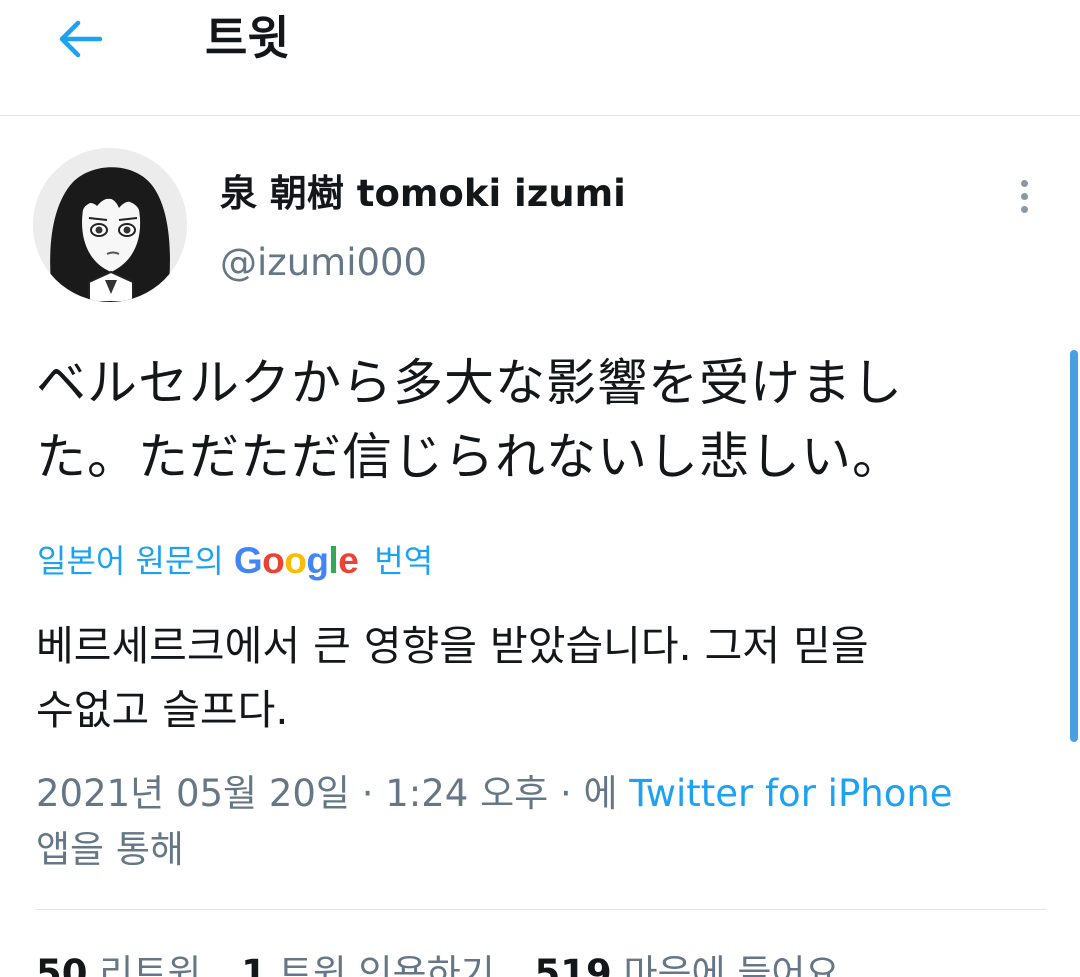 Image resolution: width=1080 pixels, height=977 pixels. I want to click on likes-label: 마음에 들어요, so click(731, 964).